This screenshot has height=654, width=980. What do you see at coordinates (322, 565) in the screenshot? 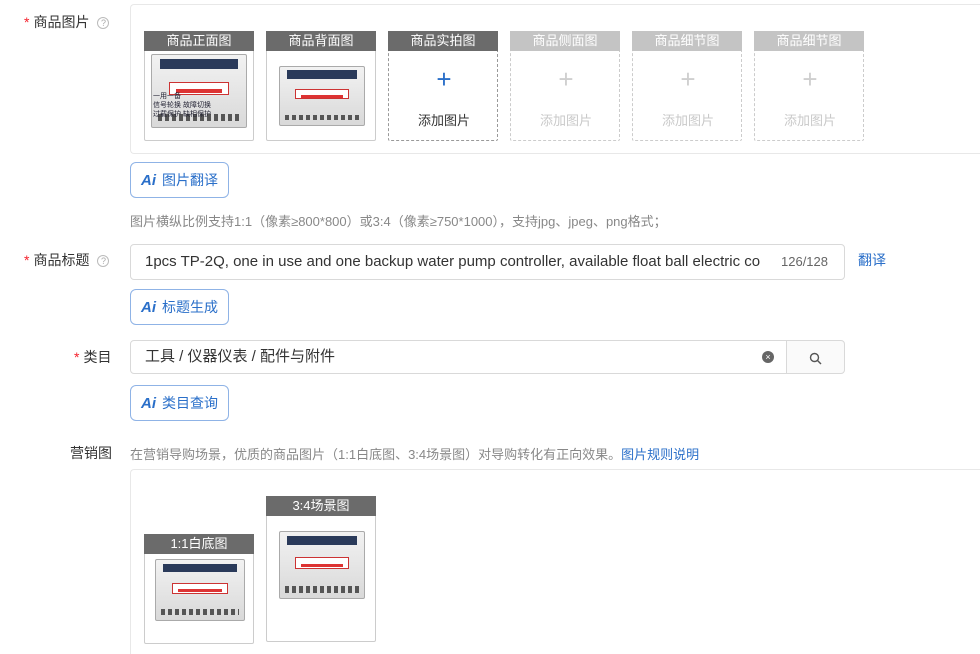
I see `product-photo-scene` at bounding box center [322, 565].